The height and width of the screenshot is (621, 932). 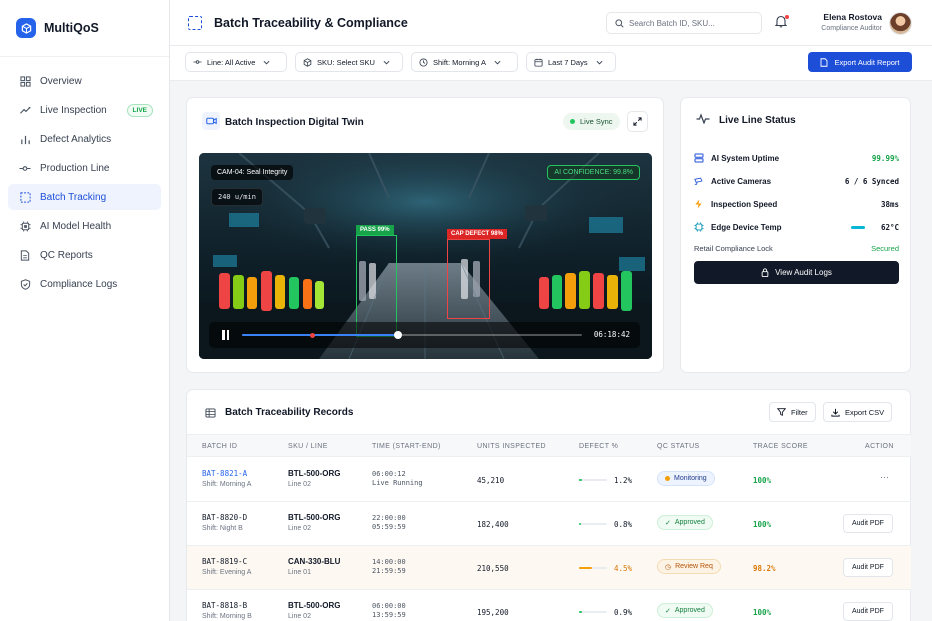 What do you see at coordinates (314, 473) in the screenshot?
I see `sku-label: BTL-500-ORG` at bounding box center [314, 473].